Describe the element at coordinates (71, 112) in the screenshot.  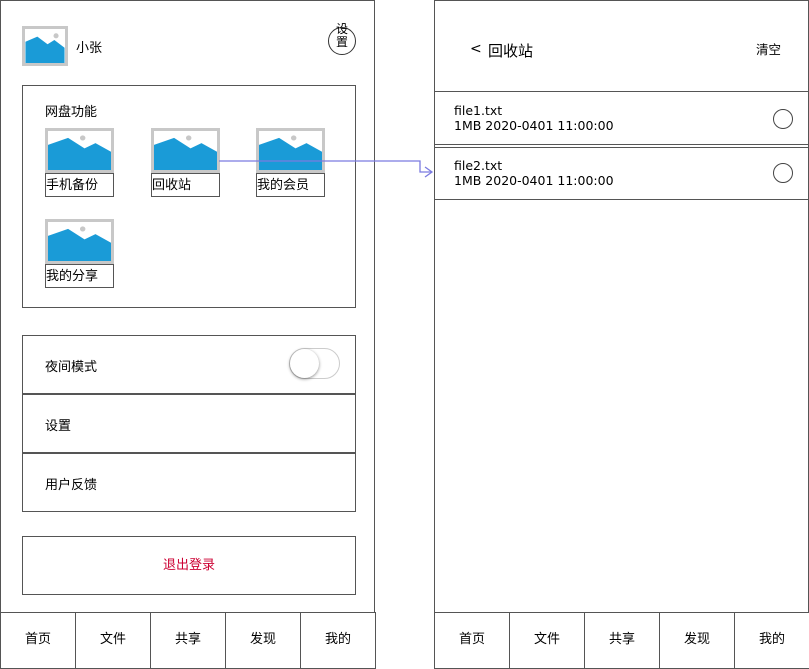
I see `features-title: 网盘功能` at that location.